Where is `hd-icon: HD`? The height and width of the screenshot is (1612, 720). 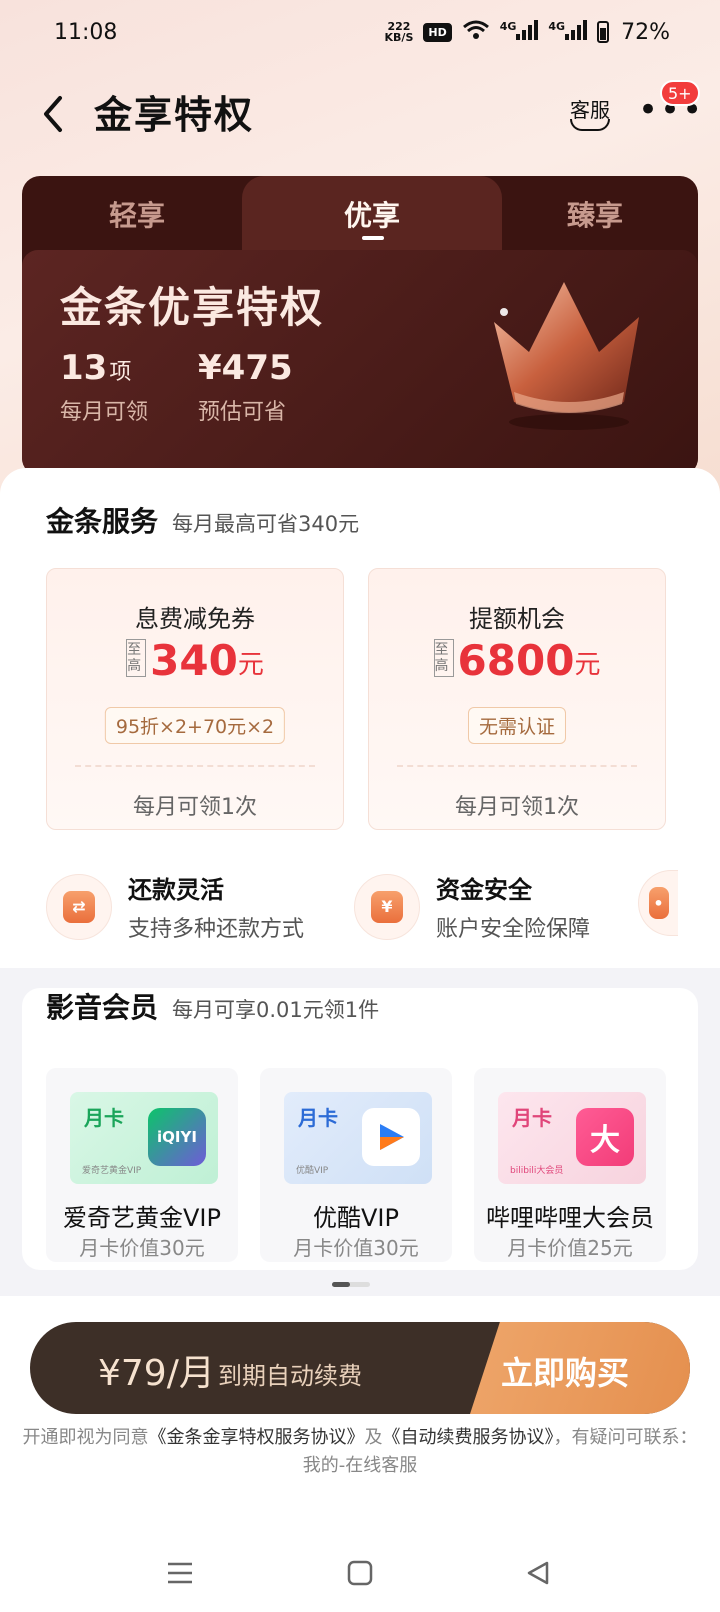
hd-icon: HD is located at coordinates (437, 32).